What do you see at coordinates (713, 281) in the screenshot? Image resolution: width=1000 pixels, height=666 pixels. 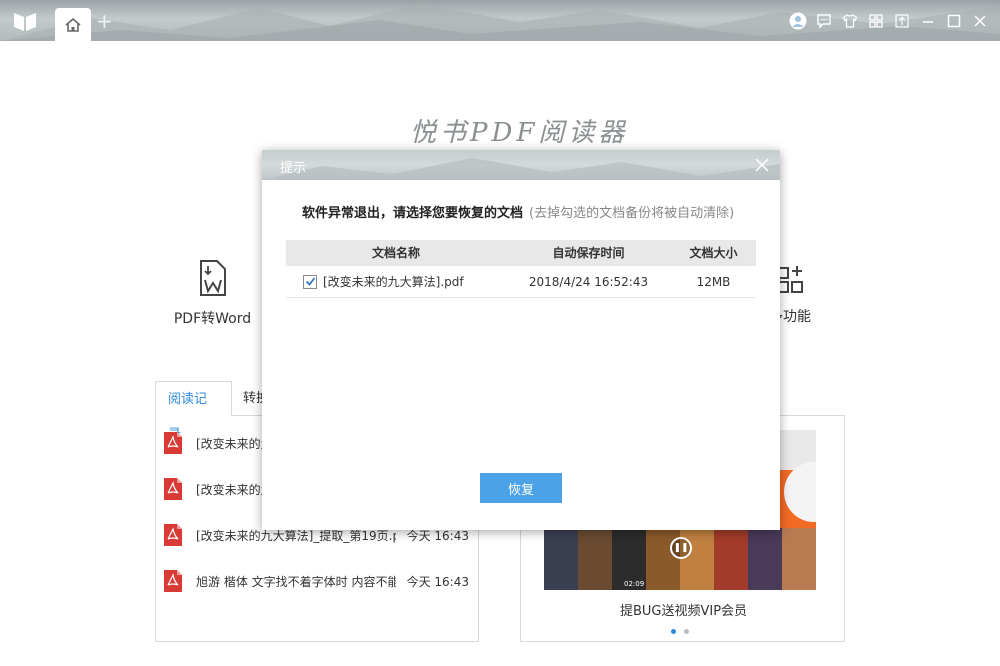 I see `document-size: 12MB` at bounding box center [713, 281].